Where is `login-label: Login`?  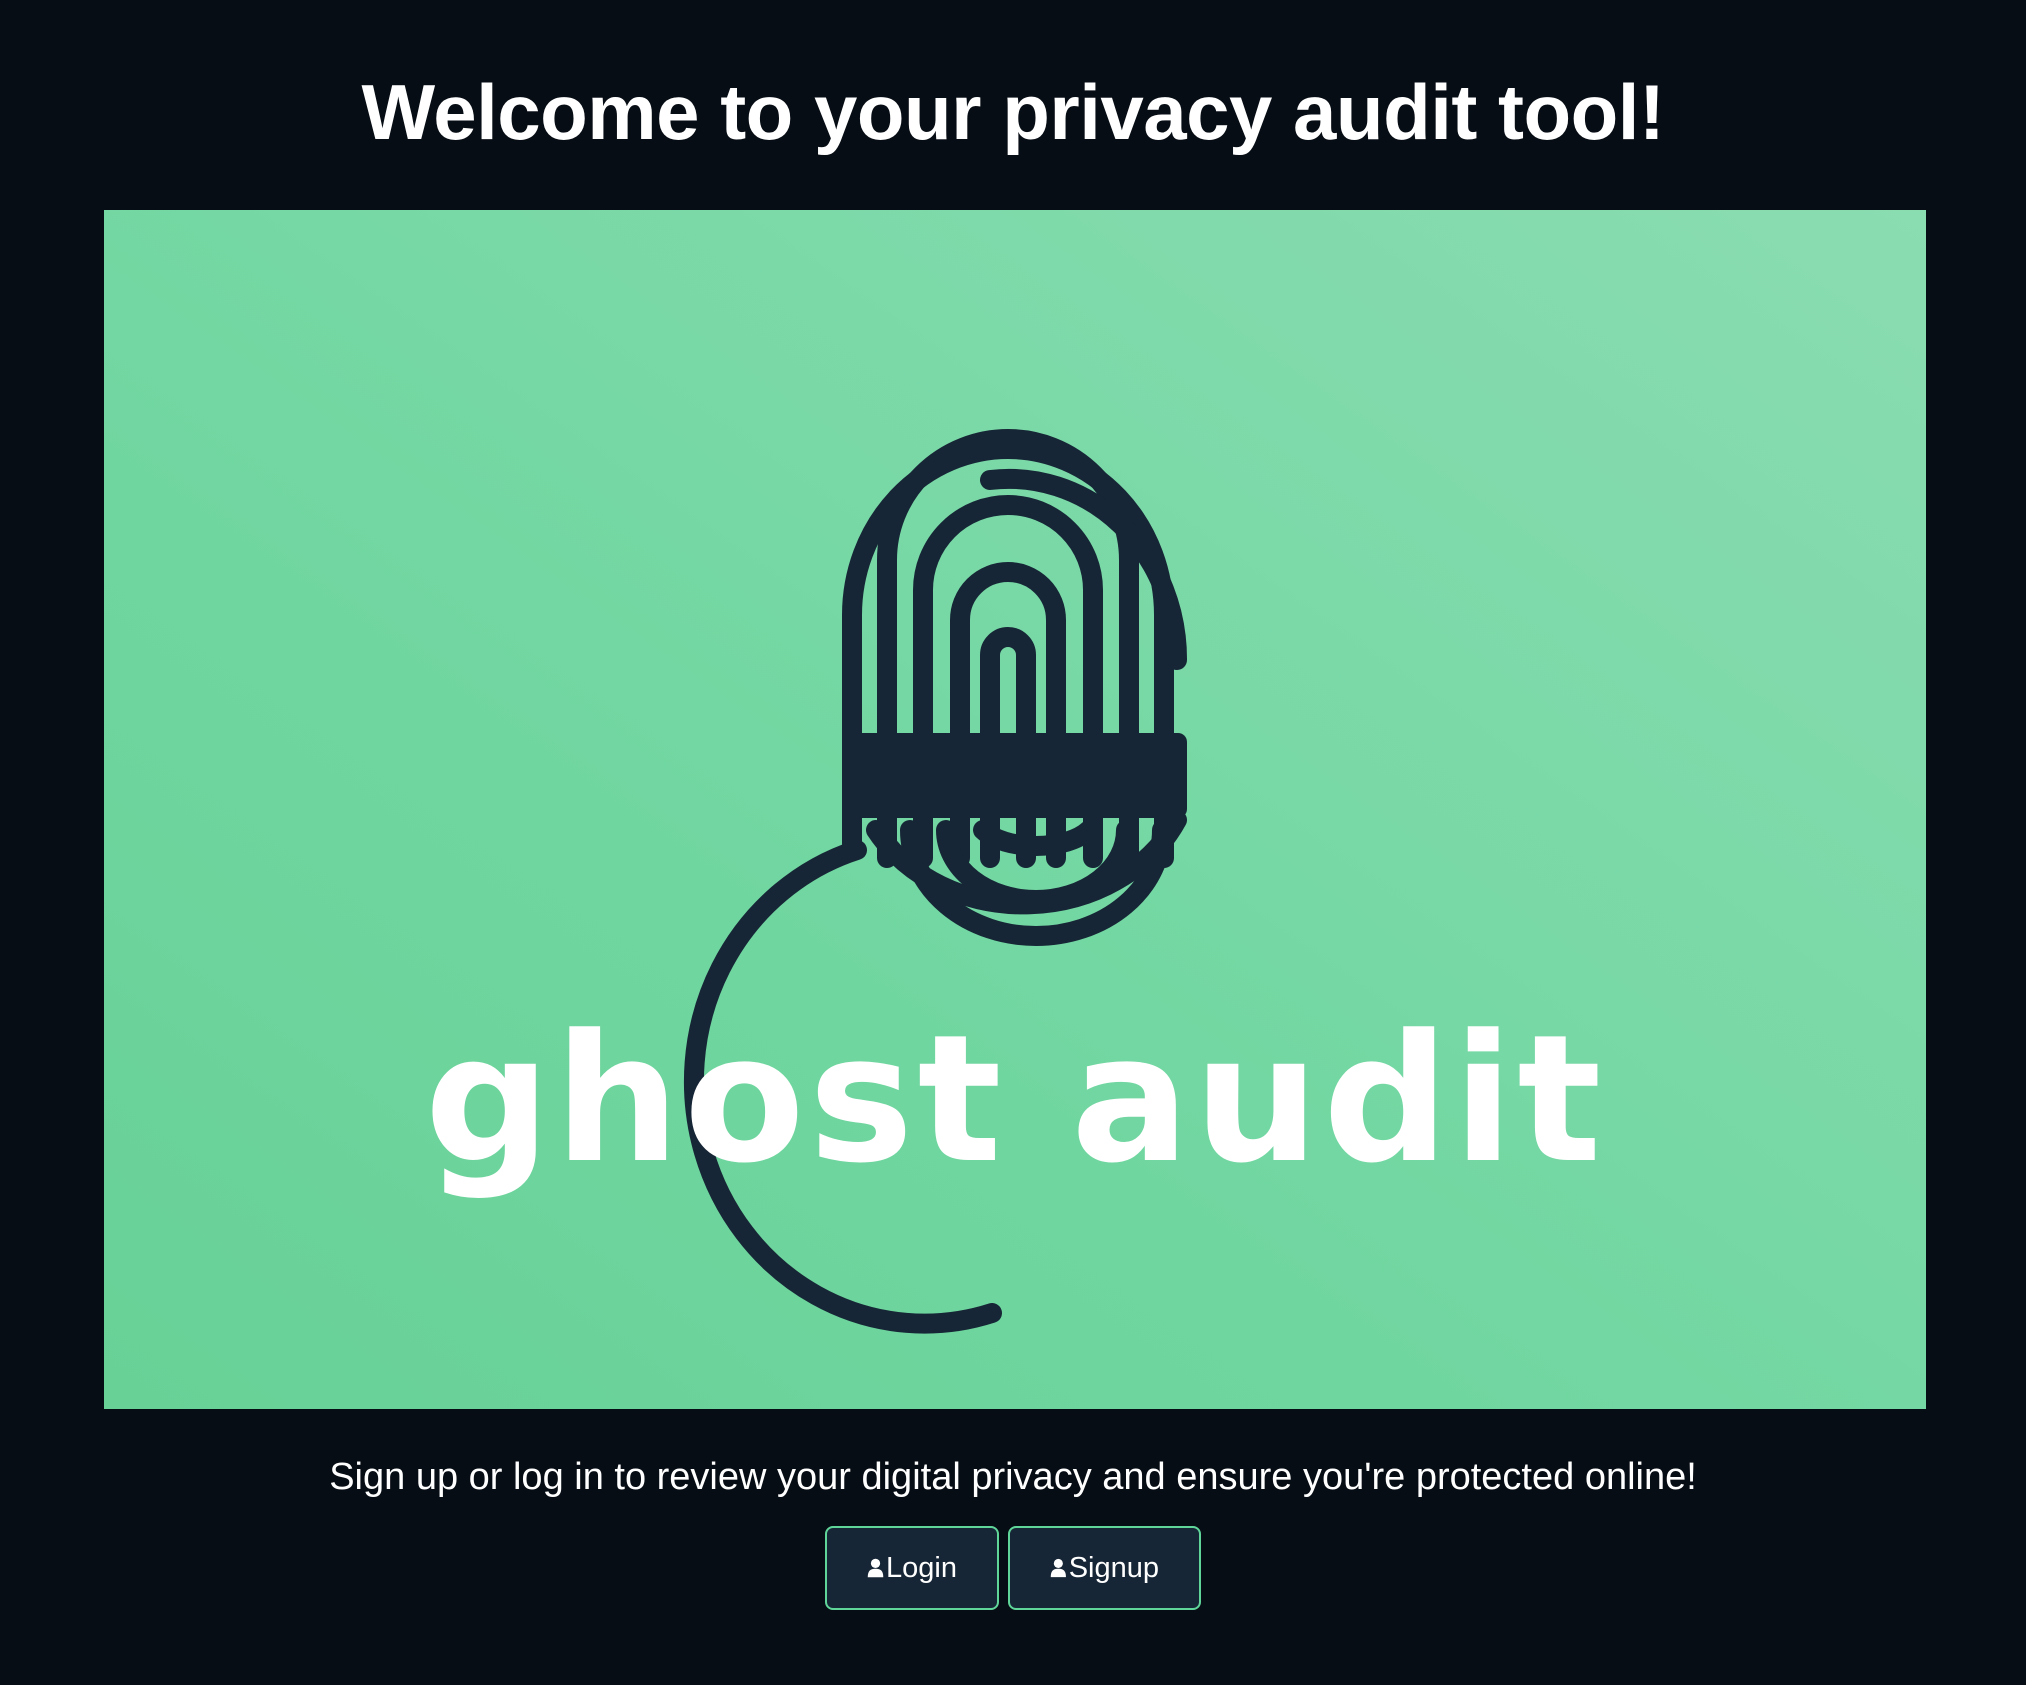
login-label: Login is located at coordinates (921, 1567).